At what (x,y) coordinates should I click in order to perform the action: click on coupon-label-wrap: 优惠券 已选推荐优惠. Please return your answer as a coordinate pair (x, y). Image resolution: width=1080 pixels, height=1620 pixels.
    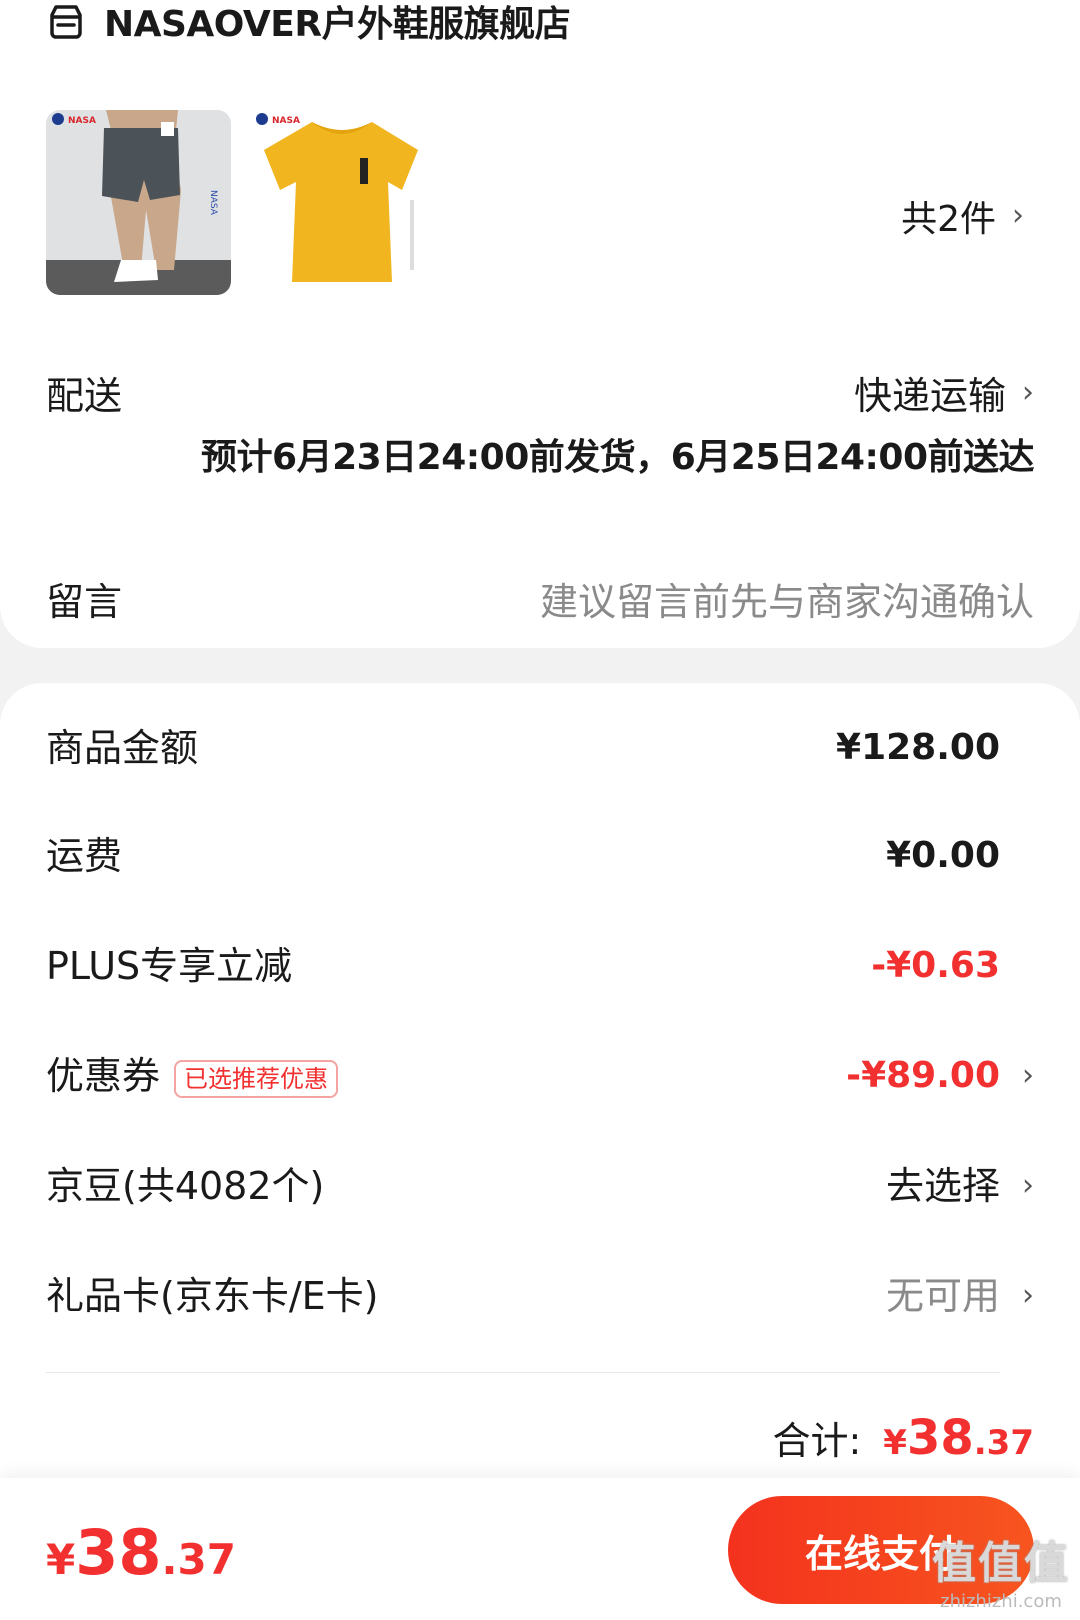
    Looking at the image, I should click on (192, 1076).